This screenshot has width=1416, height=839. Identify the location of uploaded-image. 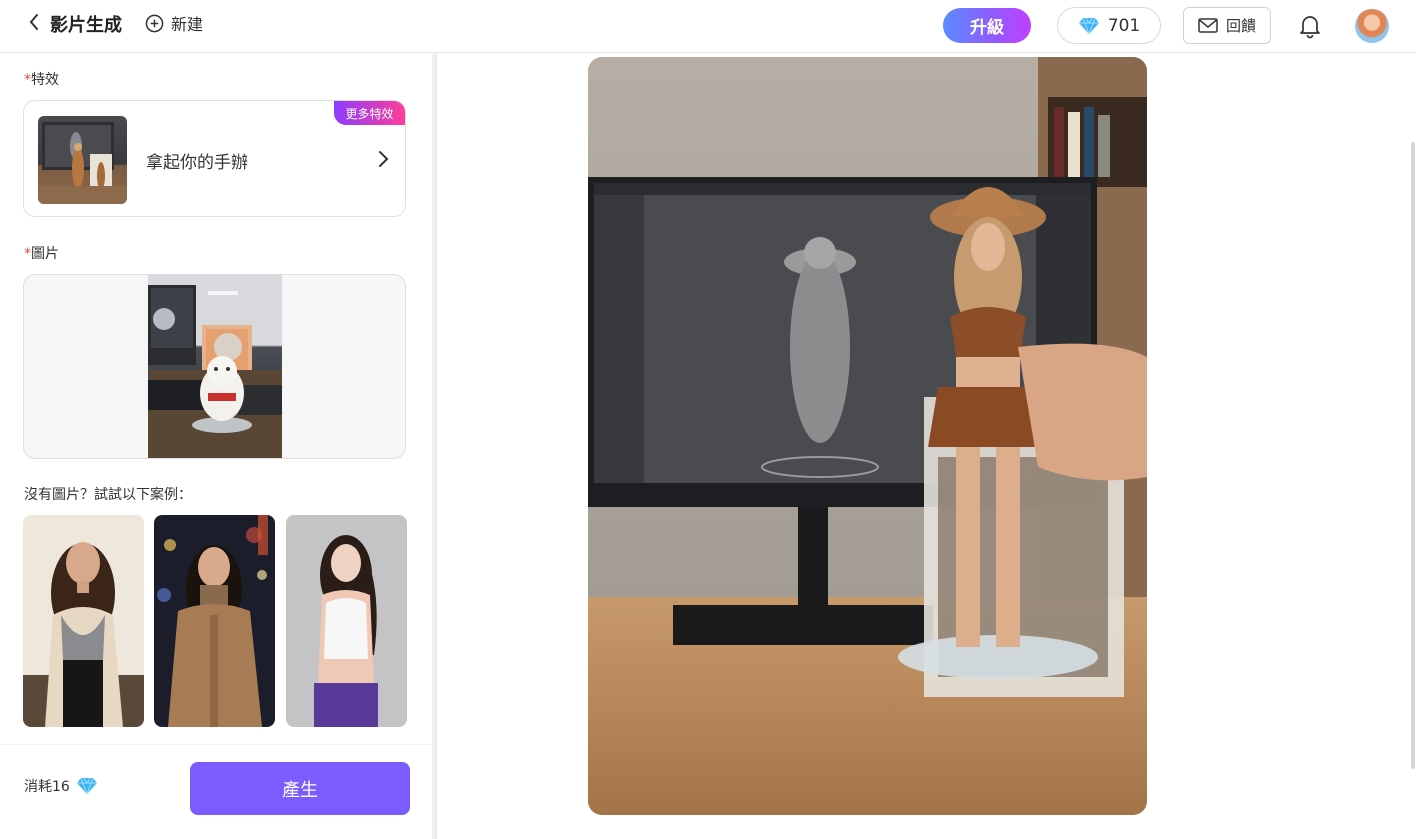
(215, 366).